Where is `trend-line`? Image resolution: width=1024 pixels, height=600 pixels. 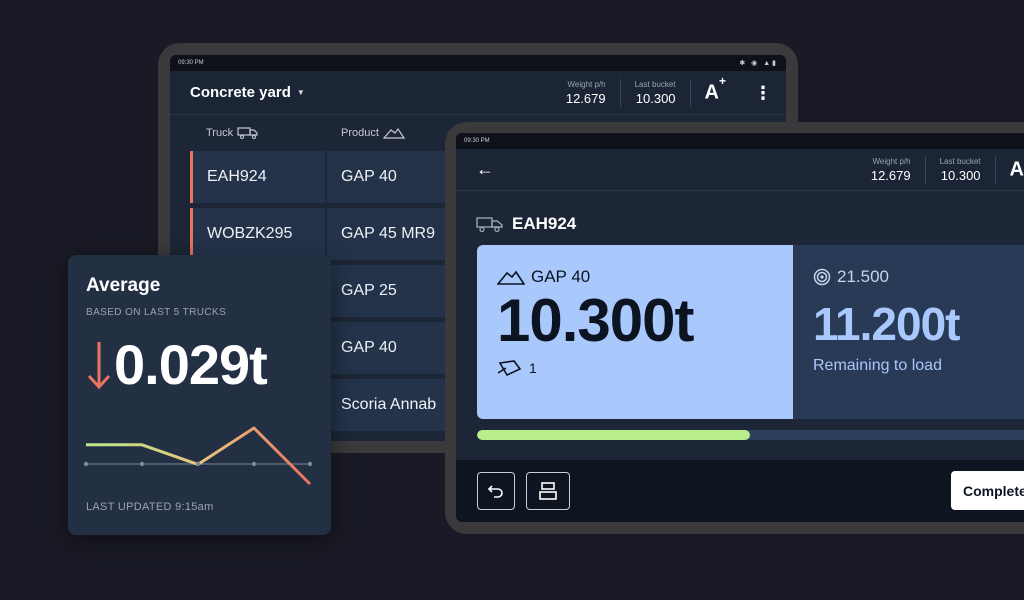
trend-line is located at coordinates (199, 456).